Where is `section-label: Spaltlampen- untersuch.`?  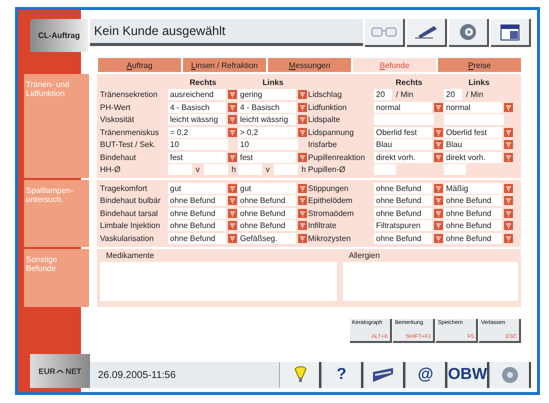
section-label: Spaltlampen- untersuch. is located at coordinates (50, 195).